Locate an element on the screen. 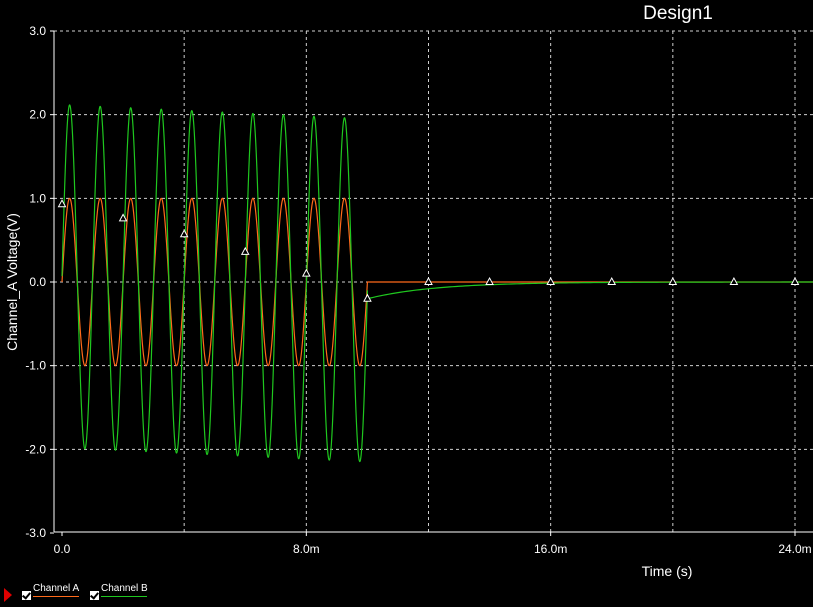 This screenshot has height=607, width=813. marker-flag-icon is located at coordinates (8, 595).